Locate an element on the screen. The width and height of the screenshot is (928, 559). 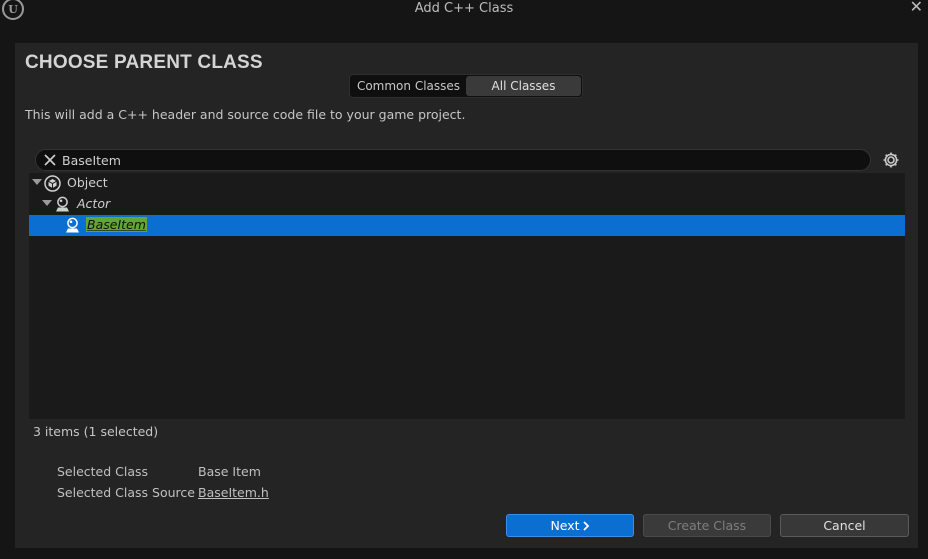
gear-icon is located at coordinates (891, 160).